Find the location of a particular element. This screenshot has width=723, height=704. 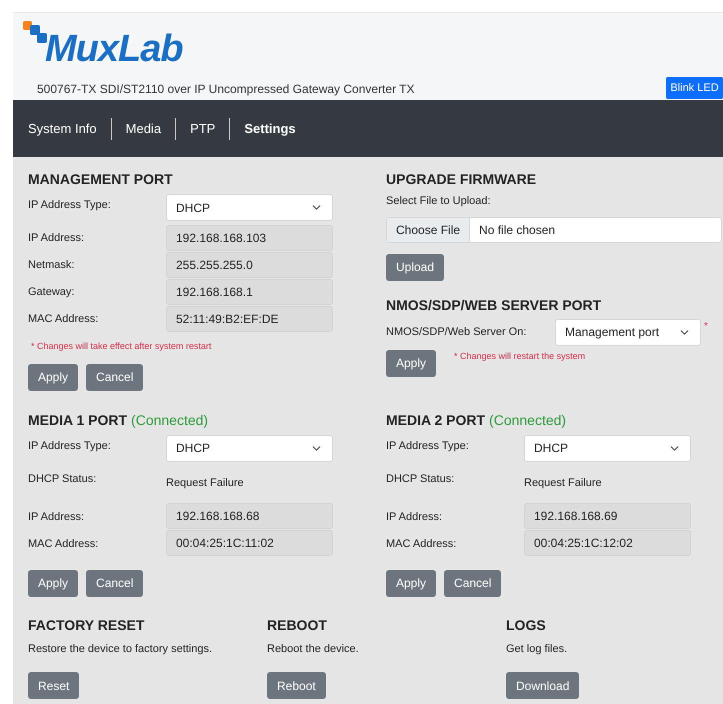

required-mark: * is located at coordinates (706, 327).